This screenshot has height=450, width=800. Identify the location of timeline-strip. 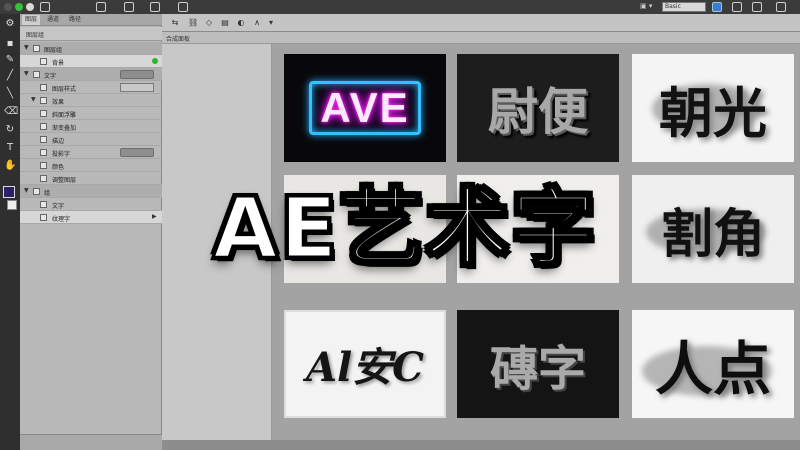
(481, 445).